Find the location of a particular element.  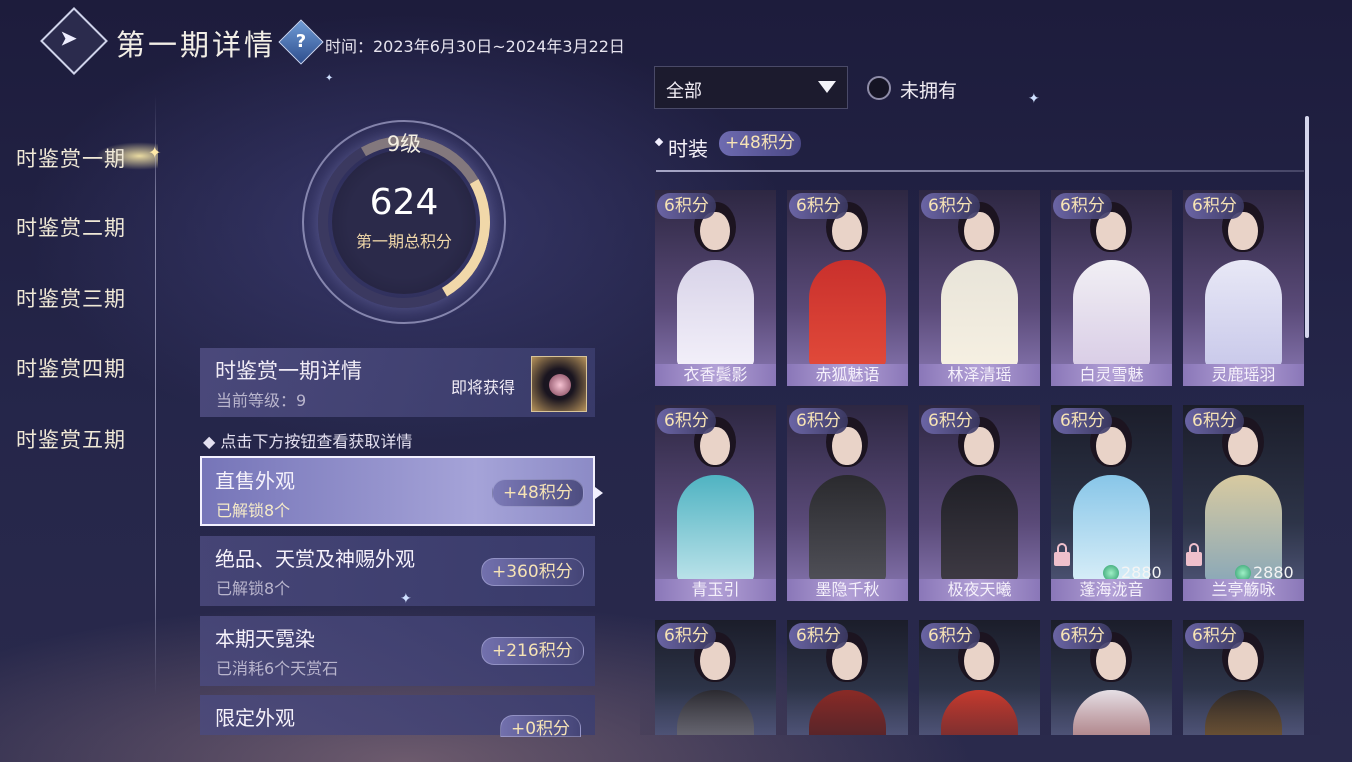

costume-card: 6积分赤狐魅语 is located at coordinates (847, 288).